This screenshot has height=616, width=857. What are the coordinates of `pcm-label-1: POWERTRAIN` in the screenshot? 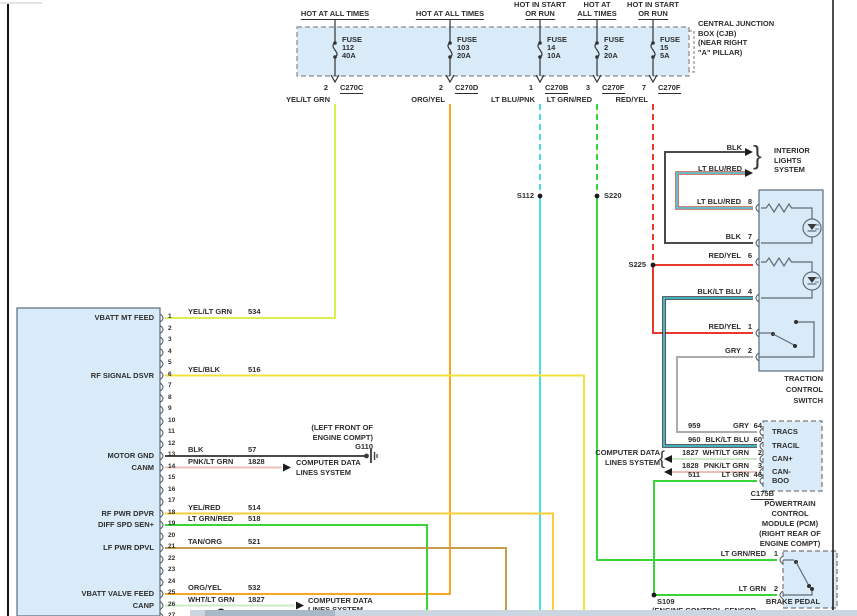 It's located at (790, 503).